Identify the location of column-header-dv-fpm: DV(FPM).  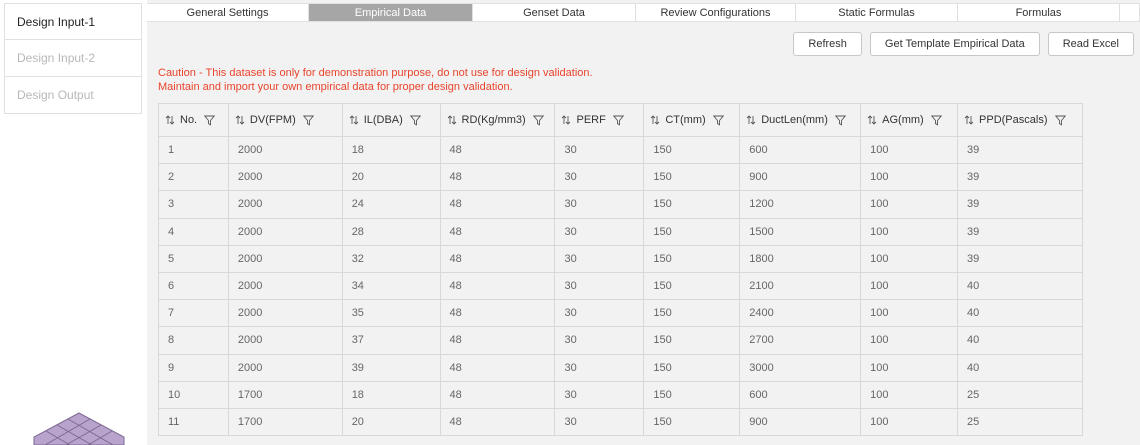
(285, 120).